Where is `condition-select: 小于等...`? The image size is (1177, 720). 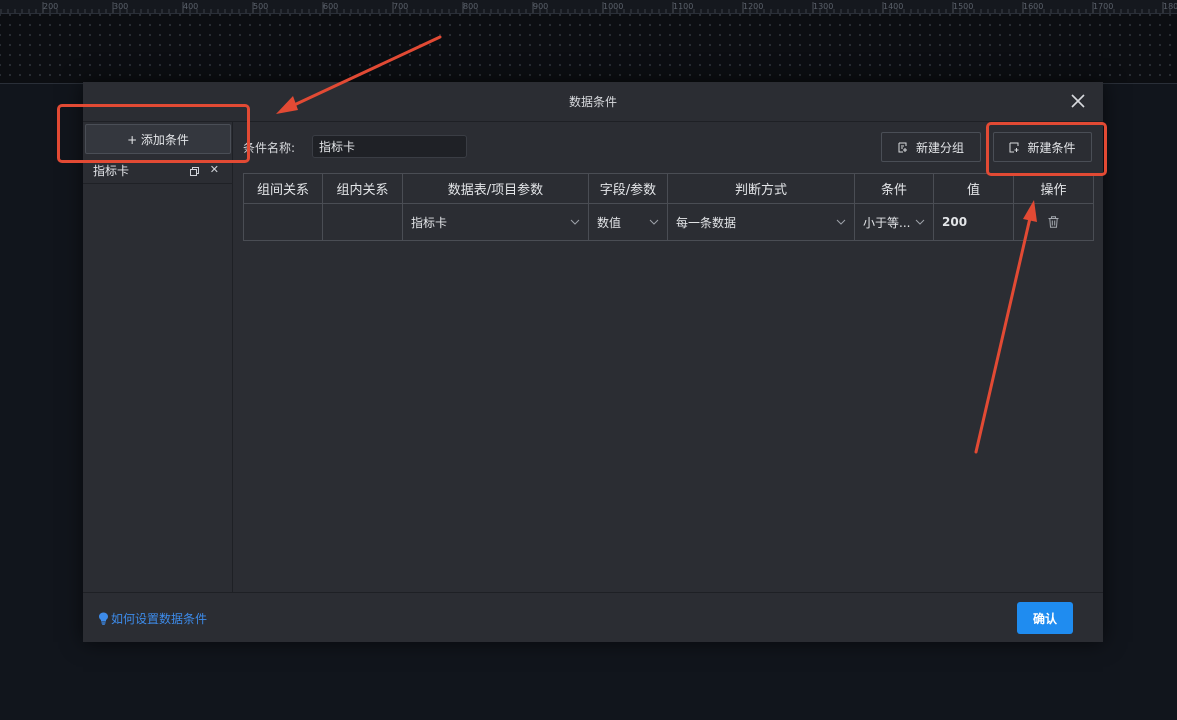
condition-select: 小于等... is located at coordinates (894, 222).